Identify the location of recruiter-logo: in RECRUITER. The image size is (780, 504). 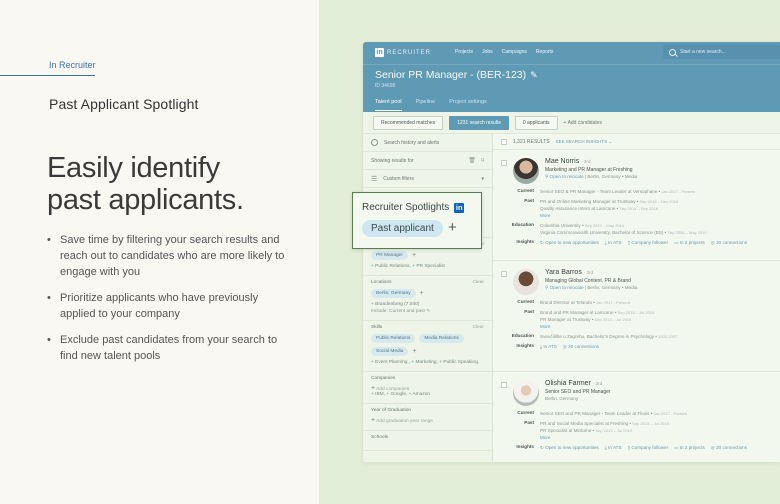
(403, 52).